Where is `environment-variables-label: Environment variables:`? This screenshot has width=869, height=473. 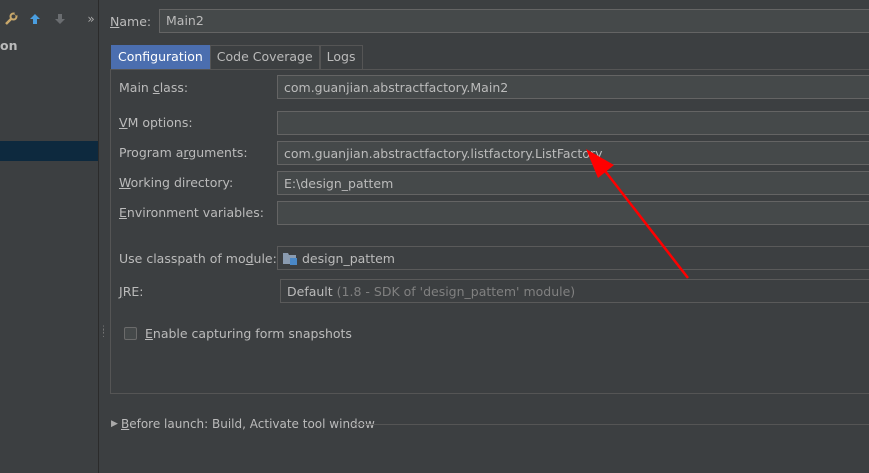 environment-variables-label: Environment variables: is located at coordinates (191, 212).